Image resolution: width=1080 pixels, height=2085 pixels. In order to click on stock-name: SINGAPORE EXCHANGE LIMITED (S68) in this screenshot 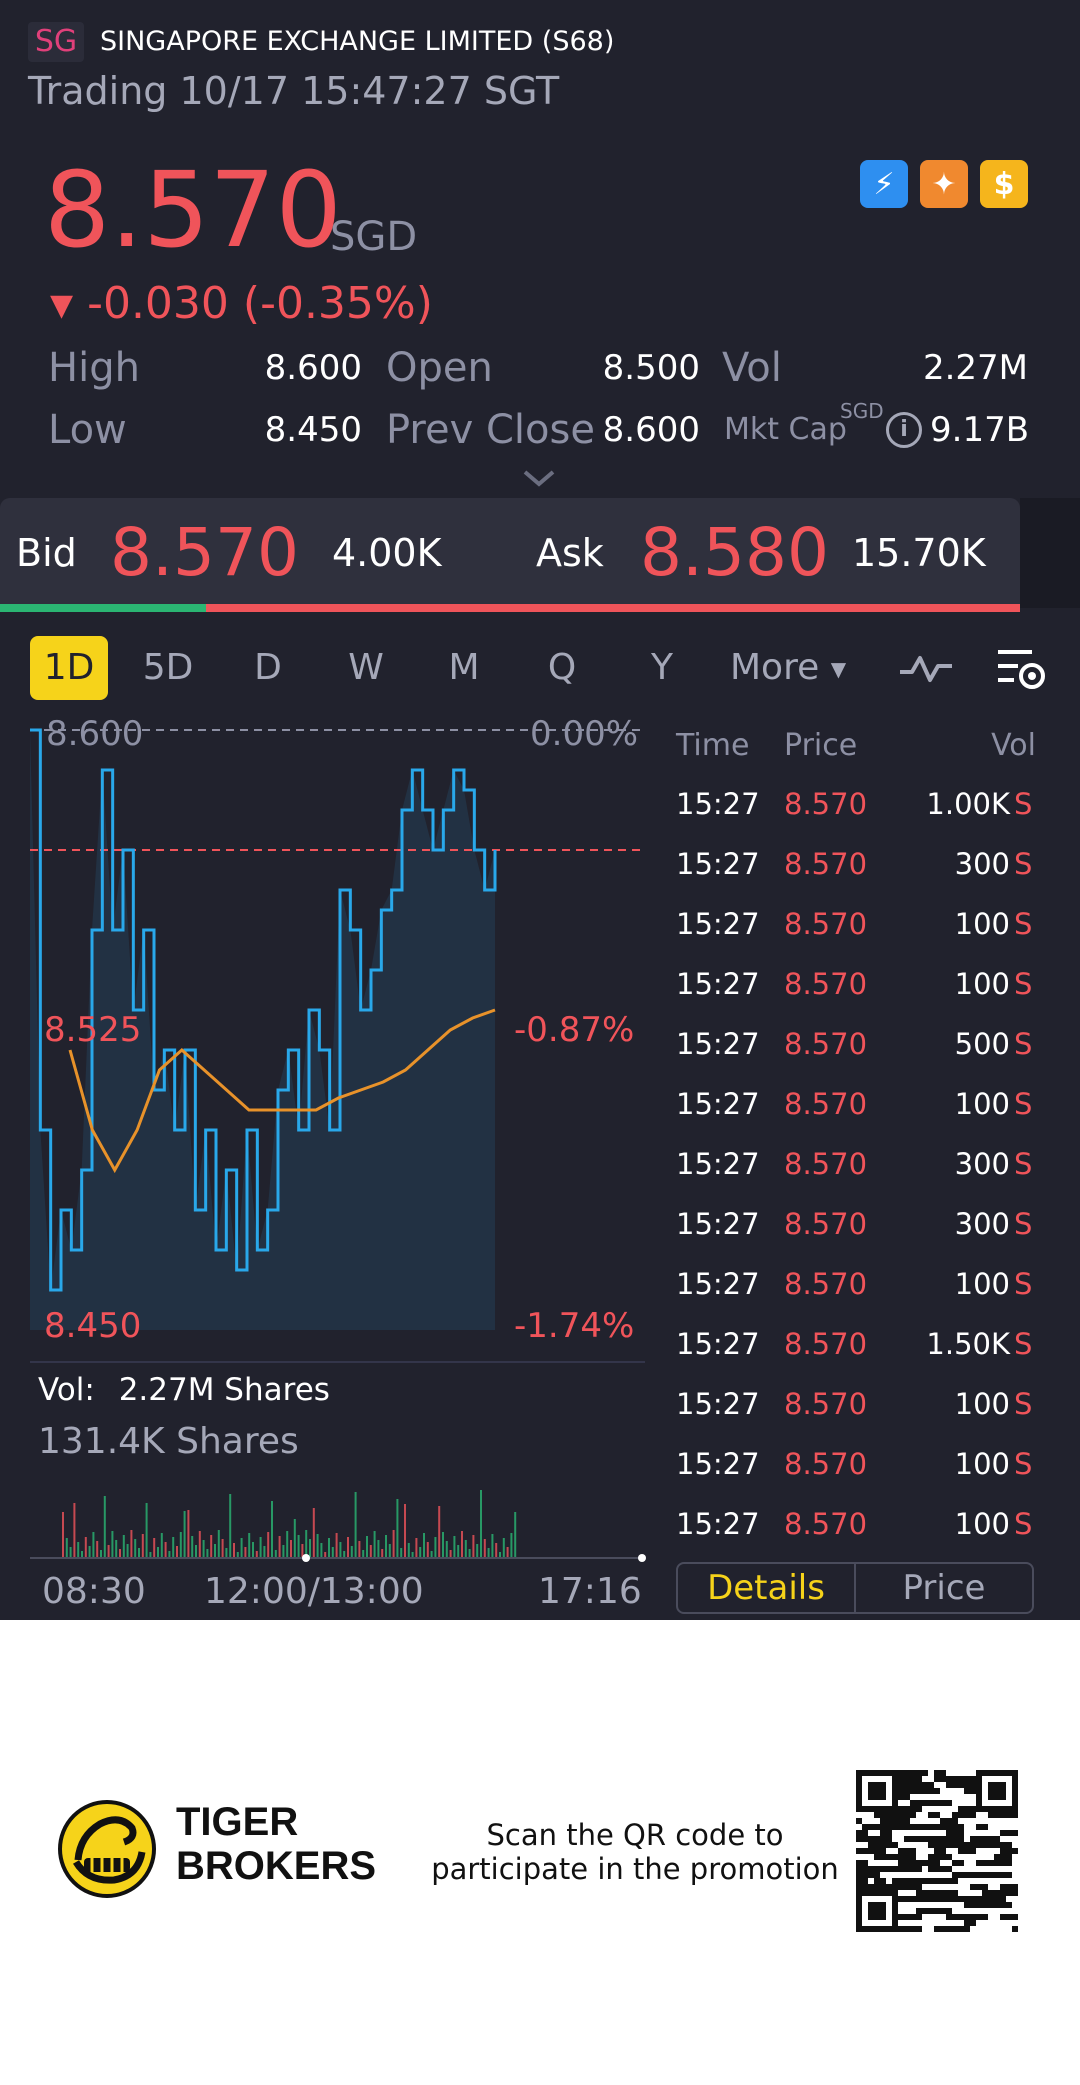, I will do `click(357, 41)`.